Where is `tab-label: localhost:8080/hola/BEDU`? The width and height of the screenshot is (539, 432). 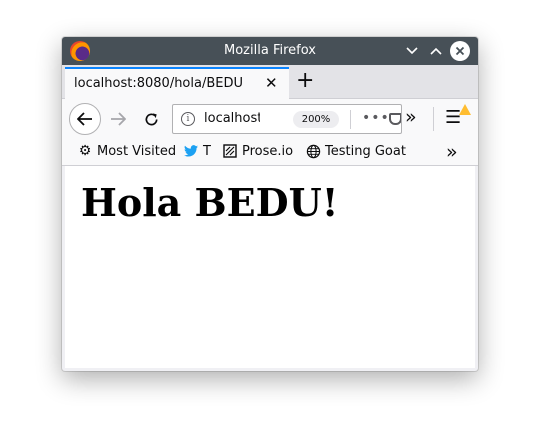 tab-label: localhost:8080/hola/BEDU is located at coordinates (159, 83).